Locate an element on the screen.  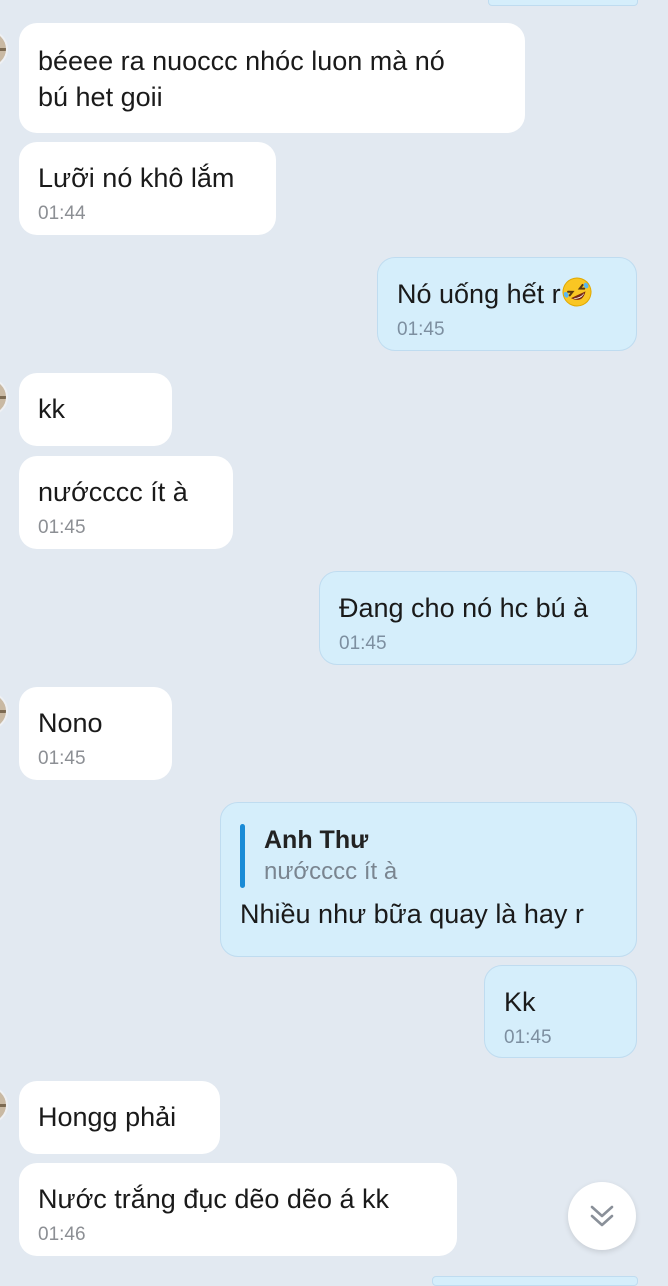
message-timestamp: 01:46 is located at coordinates (62, 1234).